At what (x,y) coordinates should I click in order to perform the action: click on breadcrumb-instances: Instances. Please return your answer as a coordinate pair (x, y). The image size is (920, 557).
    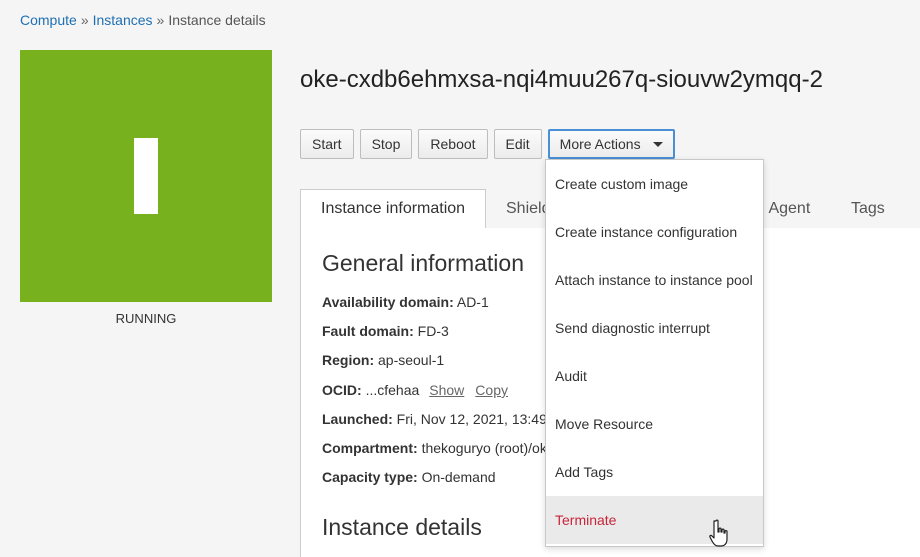
    Looking at the image, I should click on (123, 20).